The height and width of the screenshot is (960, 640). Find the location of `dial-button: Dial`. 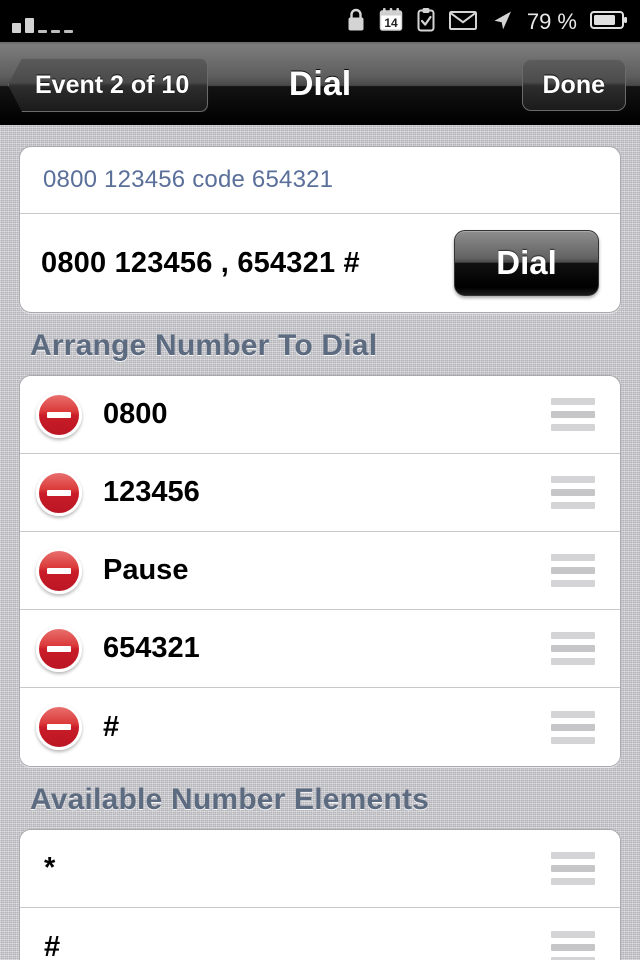

dial-button: Dial is located at coordinates (526, 263).